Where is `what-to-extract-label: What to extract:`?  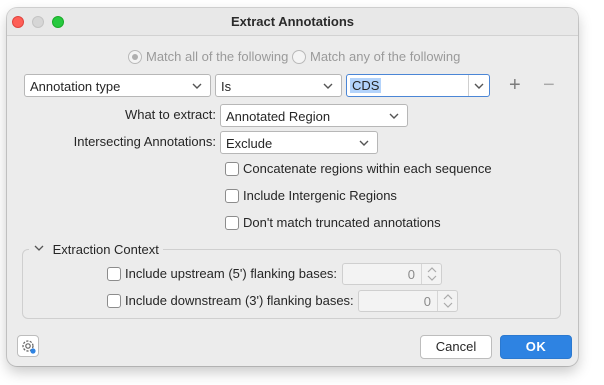
what-to-extract-label: What to extract: is located at coordinates (170, 114).